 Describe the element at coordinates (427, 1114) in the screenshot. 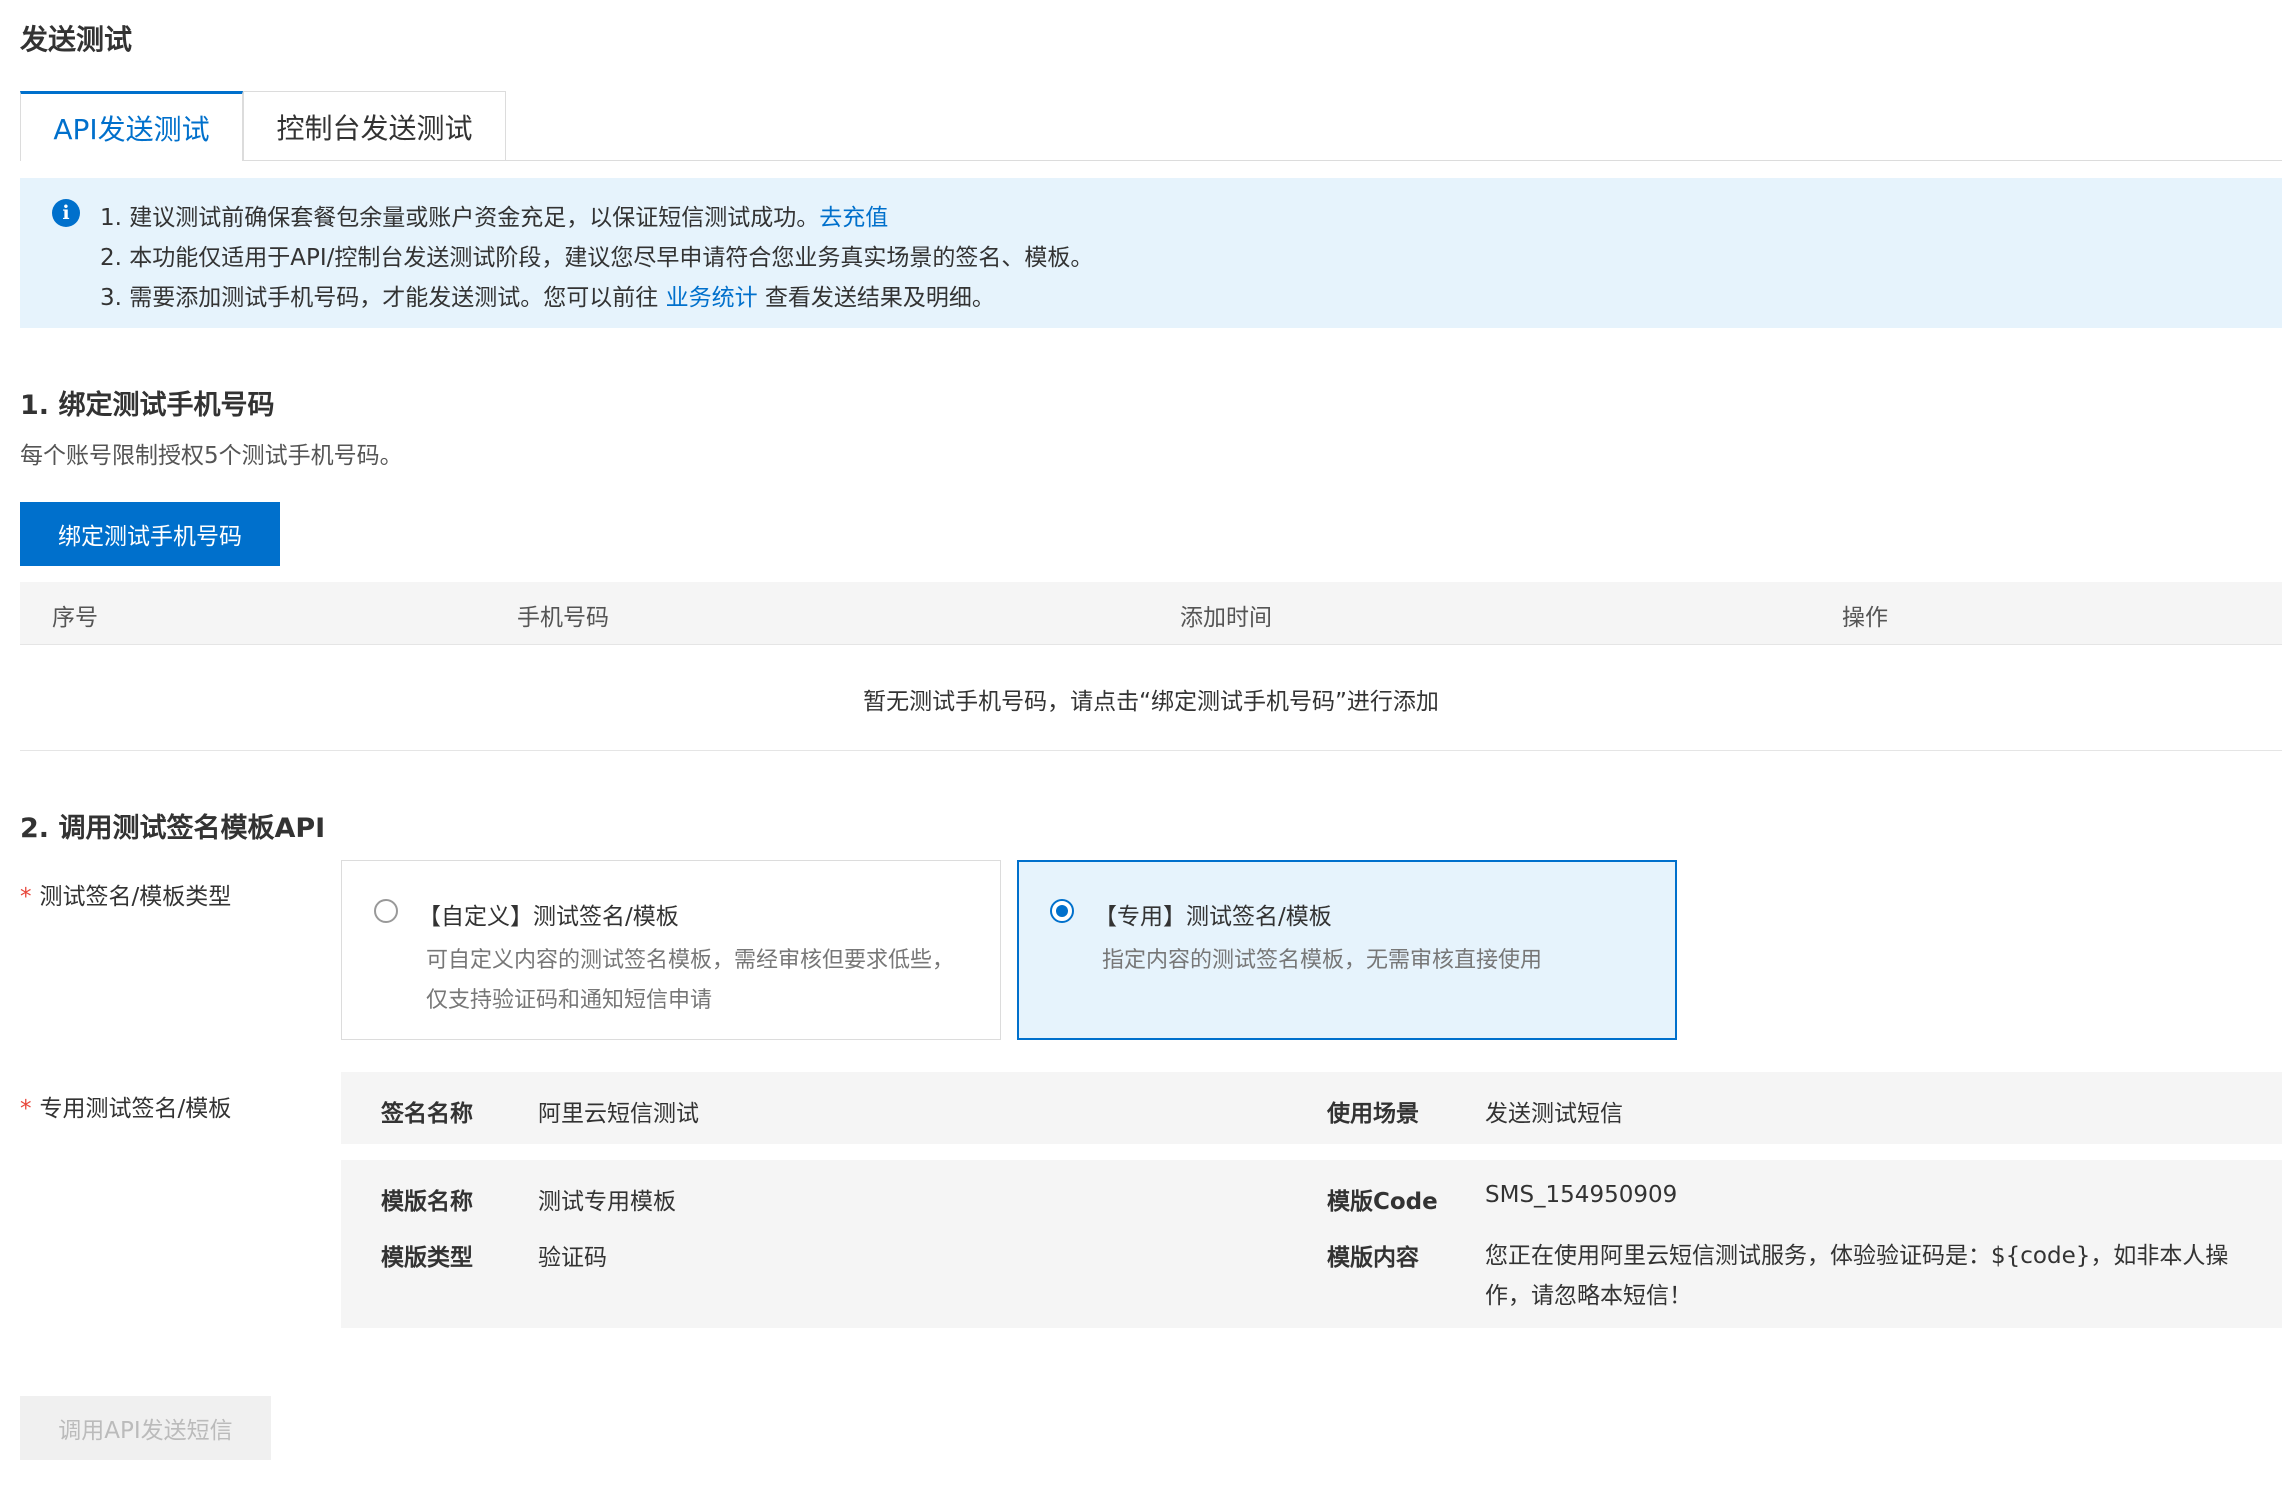

I see `sign-name-label: 签名名称` at that location.